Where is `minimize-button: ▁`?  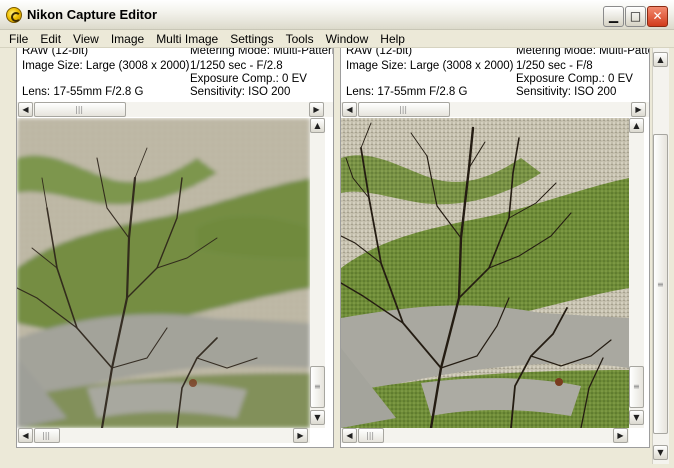 minimize-button: ▁ is located at coordinates (613, 16).